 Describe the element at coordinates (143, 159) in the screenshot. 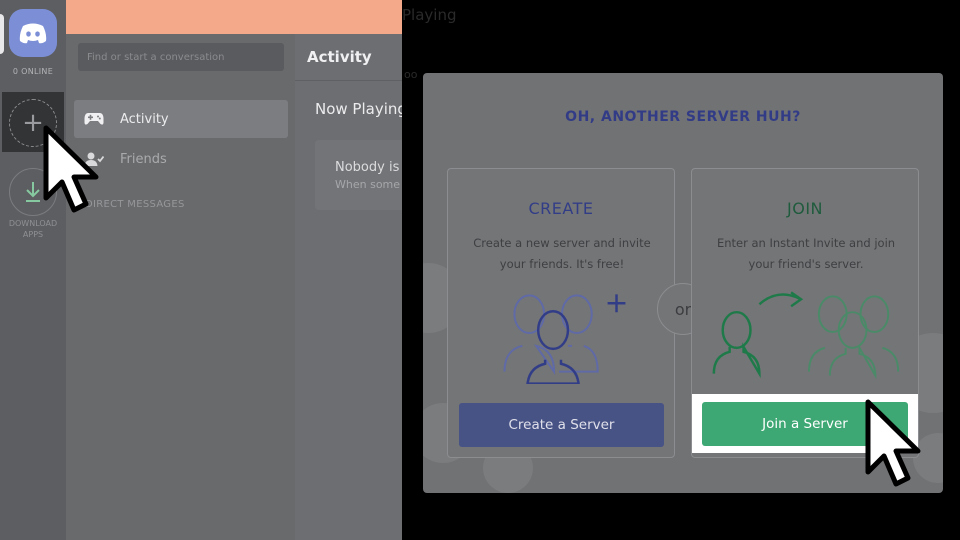

I see `sidebar-item-label: Friends` at that location.